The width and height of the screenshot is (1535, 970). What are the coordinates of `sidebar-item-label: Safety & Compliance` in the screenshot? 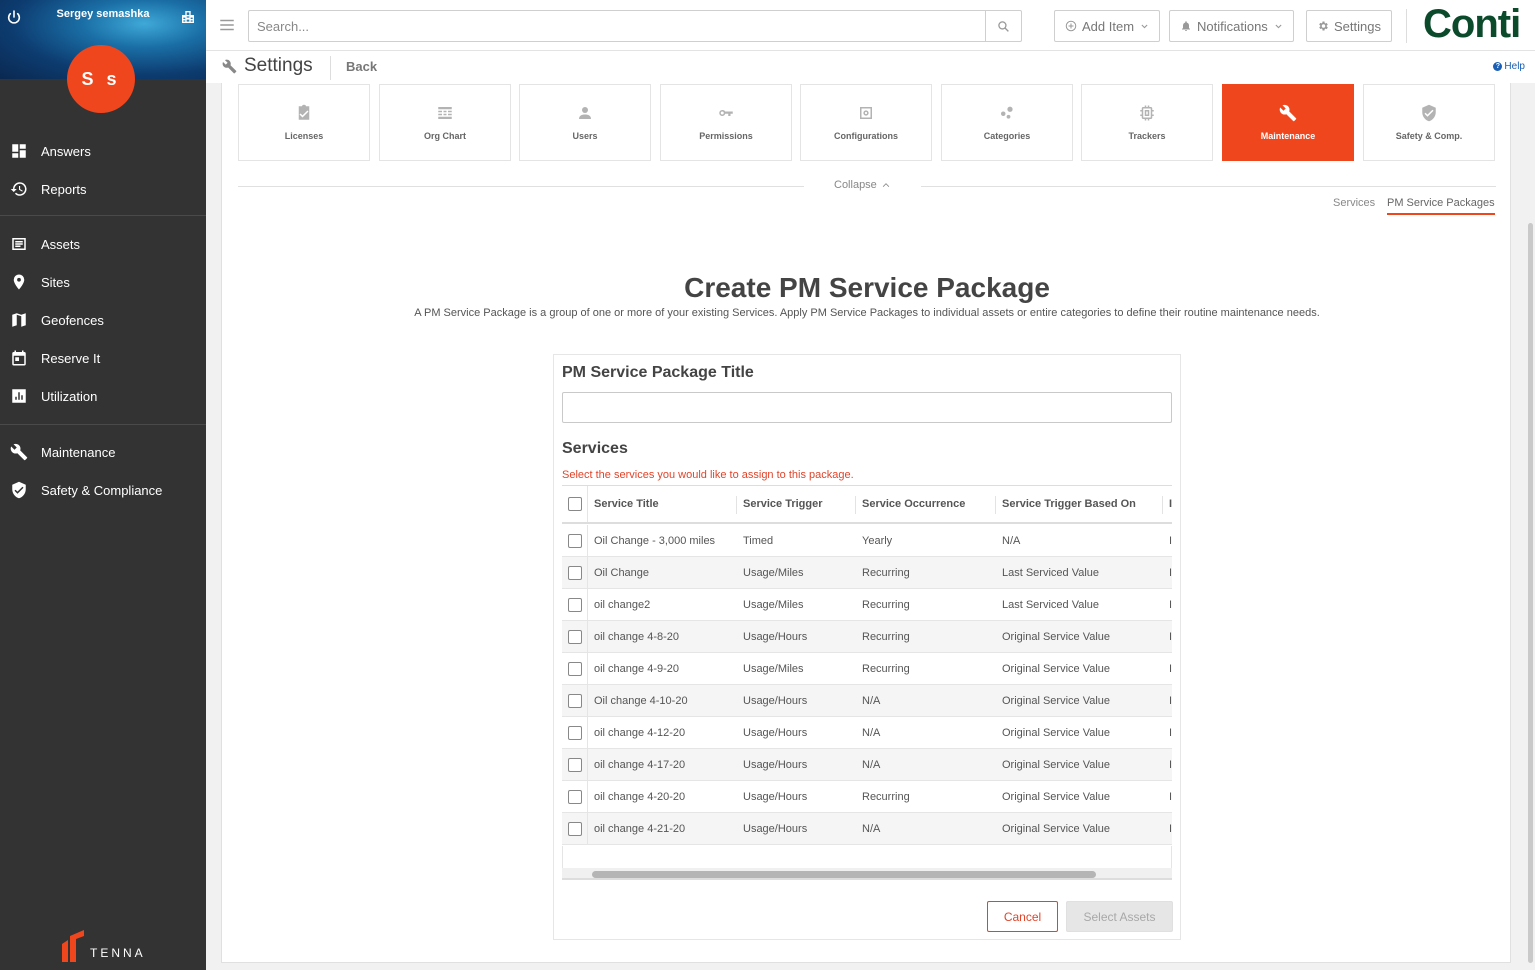 It's located at (102, 490).